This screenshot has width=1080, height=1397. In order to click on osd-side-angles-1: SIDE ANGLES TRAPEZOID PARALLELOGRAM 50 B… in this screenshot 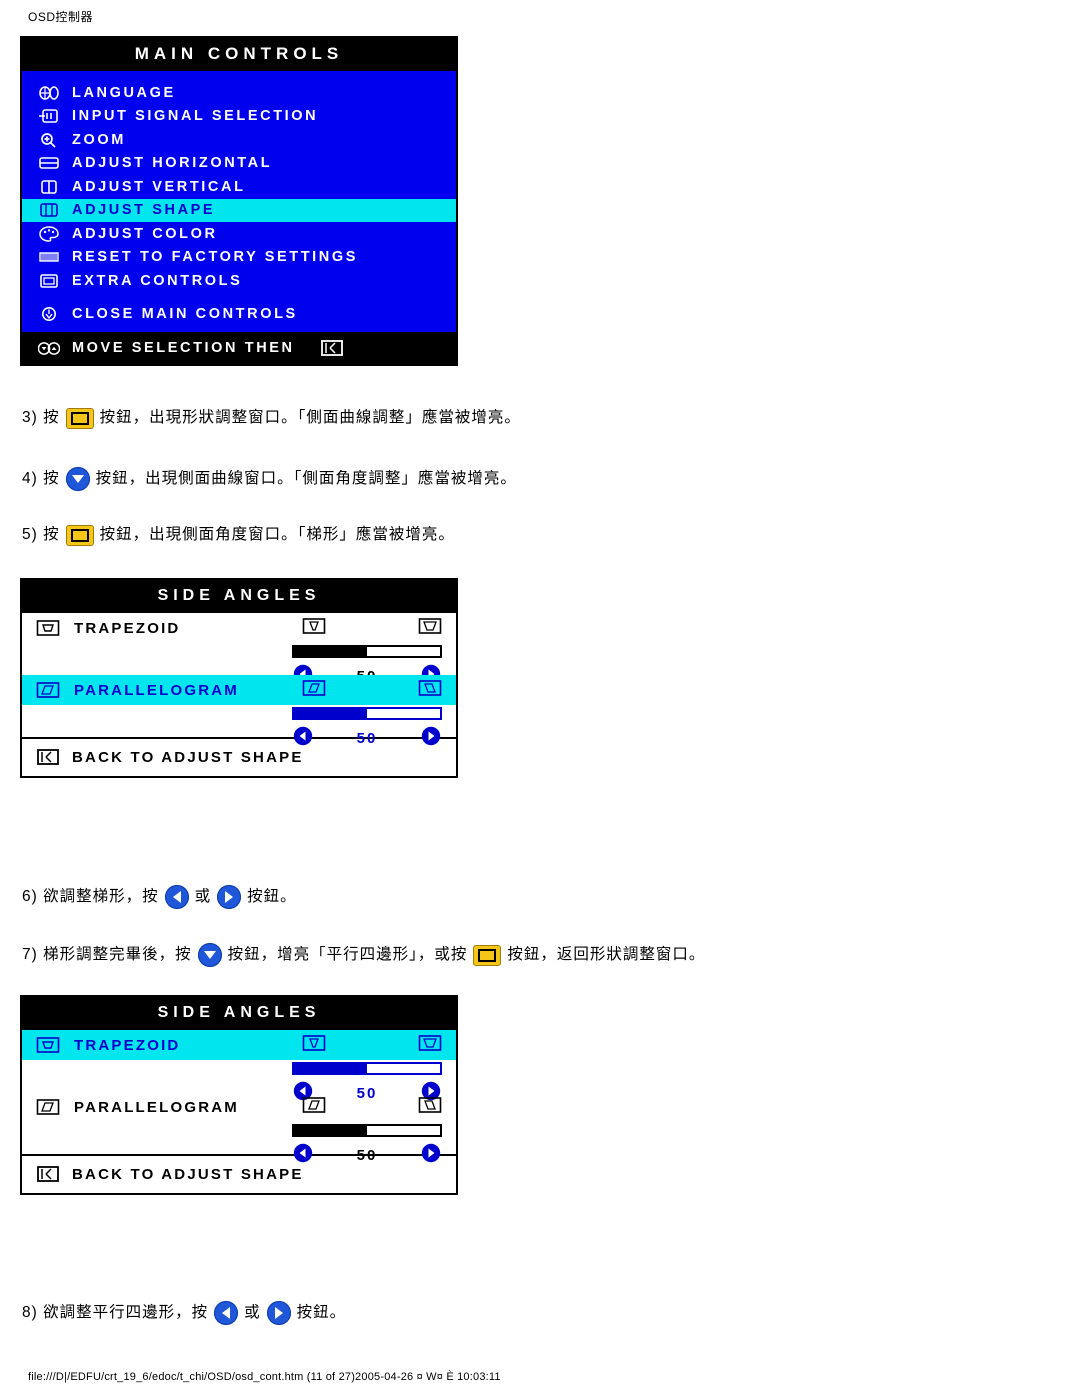, I will do `click(239, 678)`.